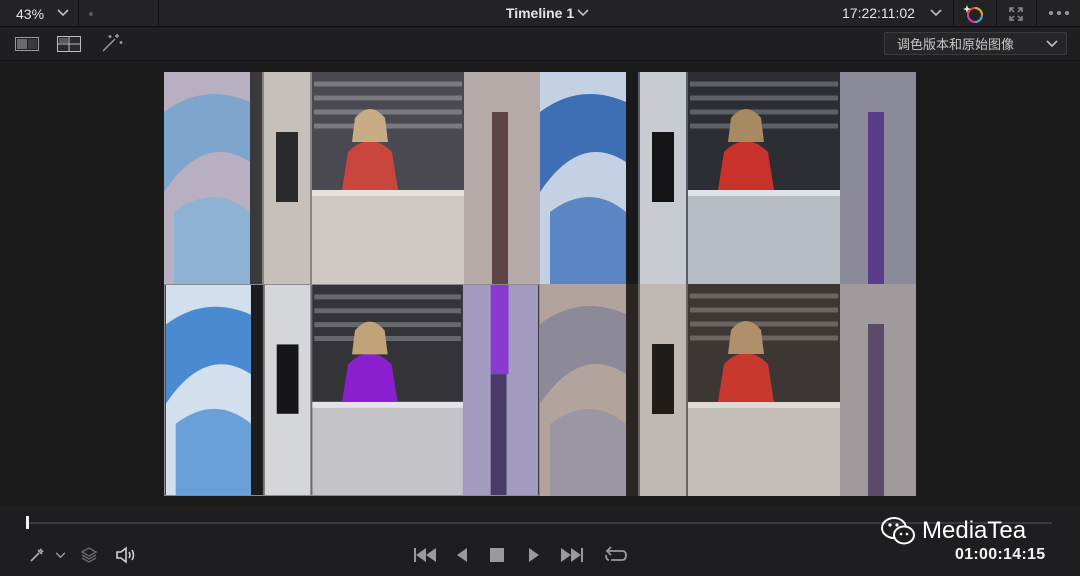 This screenshot has width=1080, height=576. I want to click on color-wheel-icon, so click(974, 13).